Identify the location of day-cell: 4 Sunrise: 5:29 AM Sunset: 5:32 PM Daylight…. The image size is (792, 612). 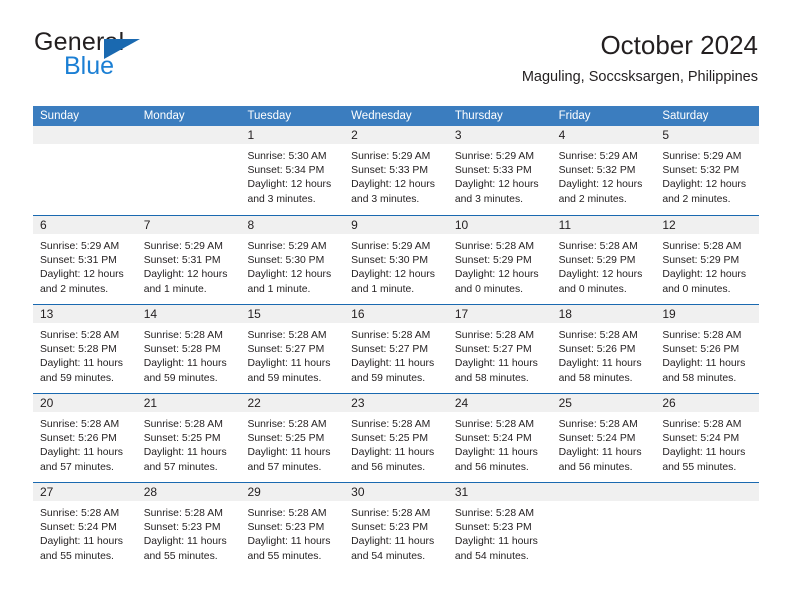
(603, 170).